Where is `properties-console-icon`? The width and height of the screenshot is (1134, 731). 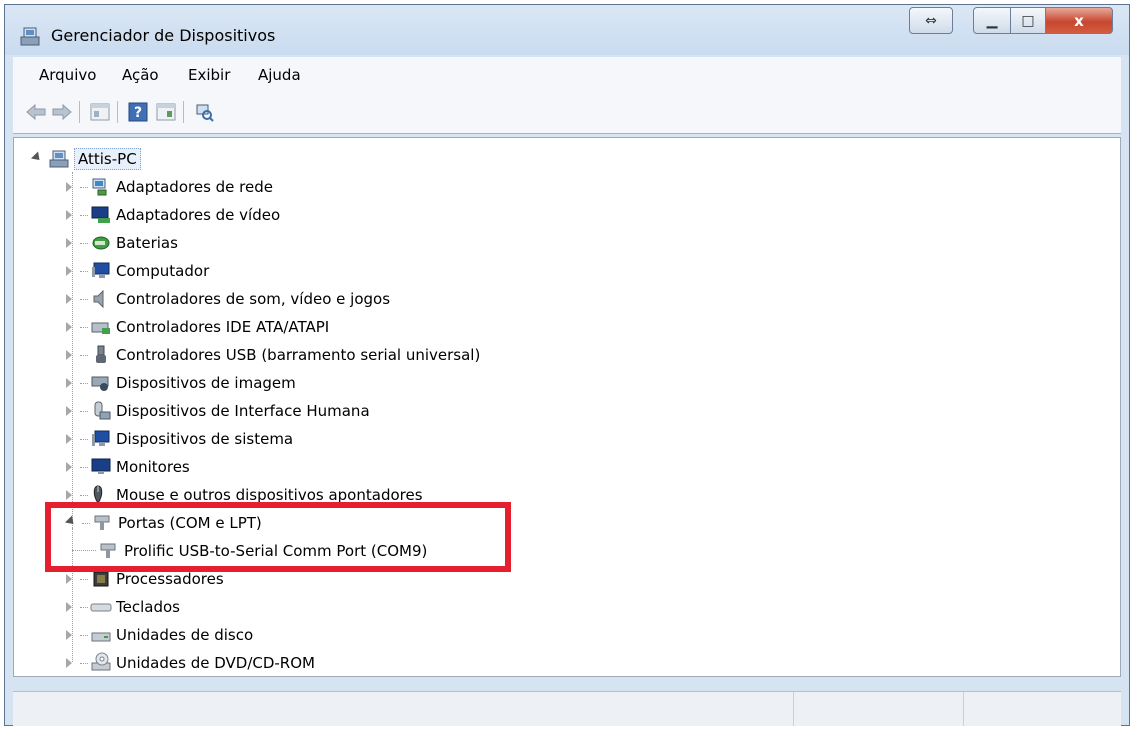 properties-console-icon is located at coordinates (100, 112).